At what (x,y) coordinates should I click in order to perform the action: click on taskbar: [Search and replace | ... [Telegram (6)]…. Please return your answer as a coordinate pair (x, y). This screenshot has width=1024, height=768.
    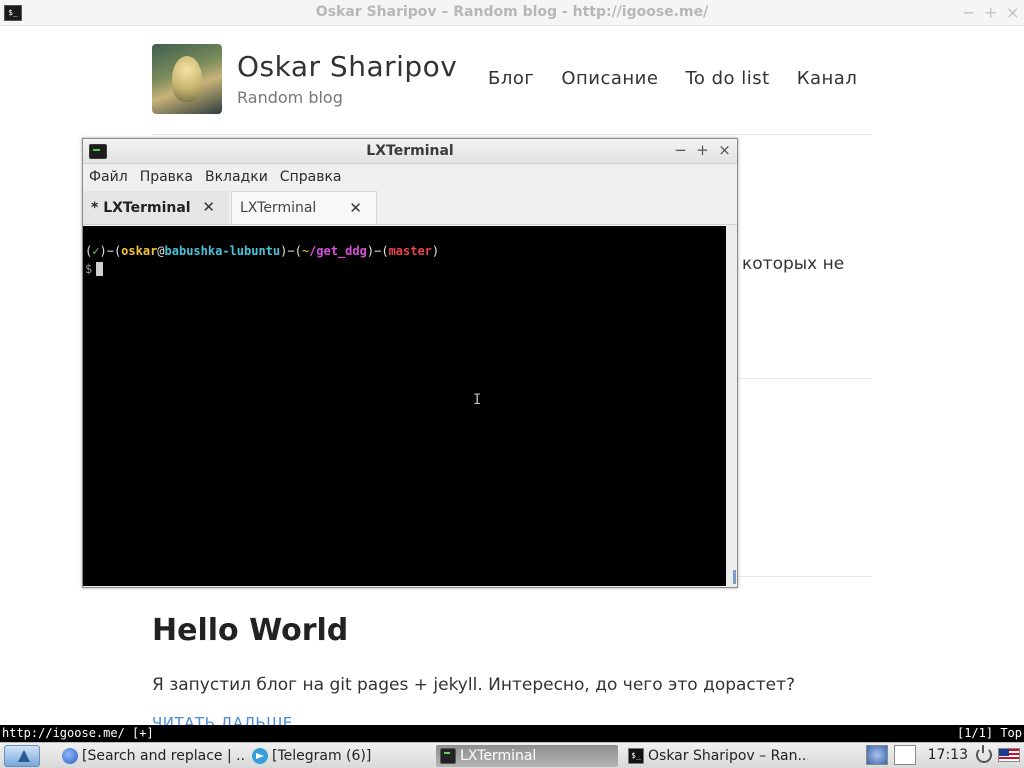
    Looking at the image, I should click on (512, 755).